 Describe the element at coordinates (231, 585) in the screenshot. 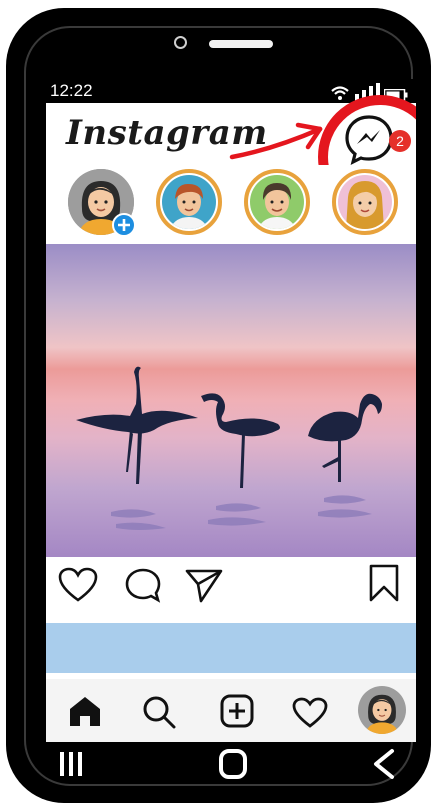

I see `post-actions-bar` at that location.